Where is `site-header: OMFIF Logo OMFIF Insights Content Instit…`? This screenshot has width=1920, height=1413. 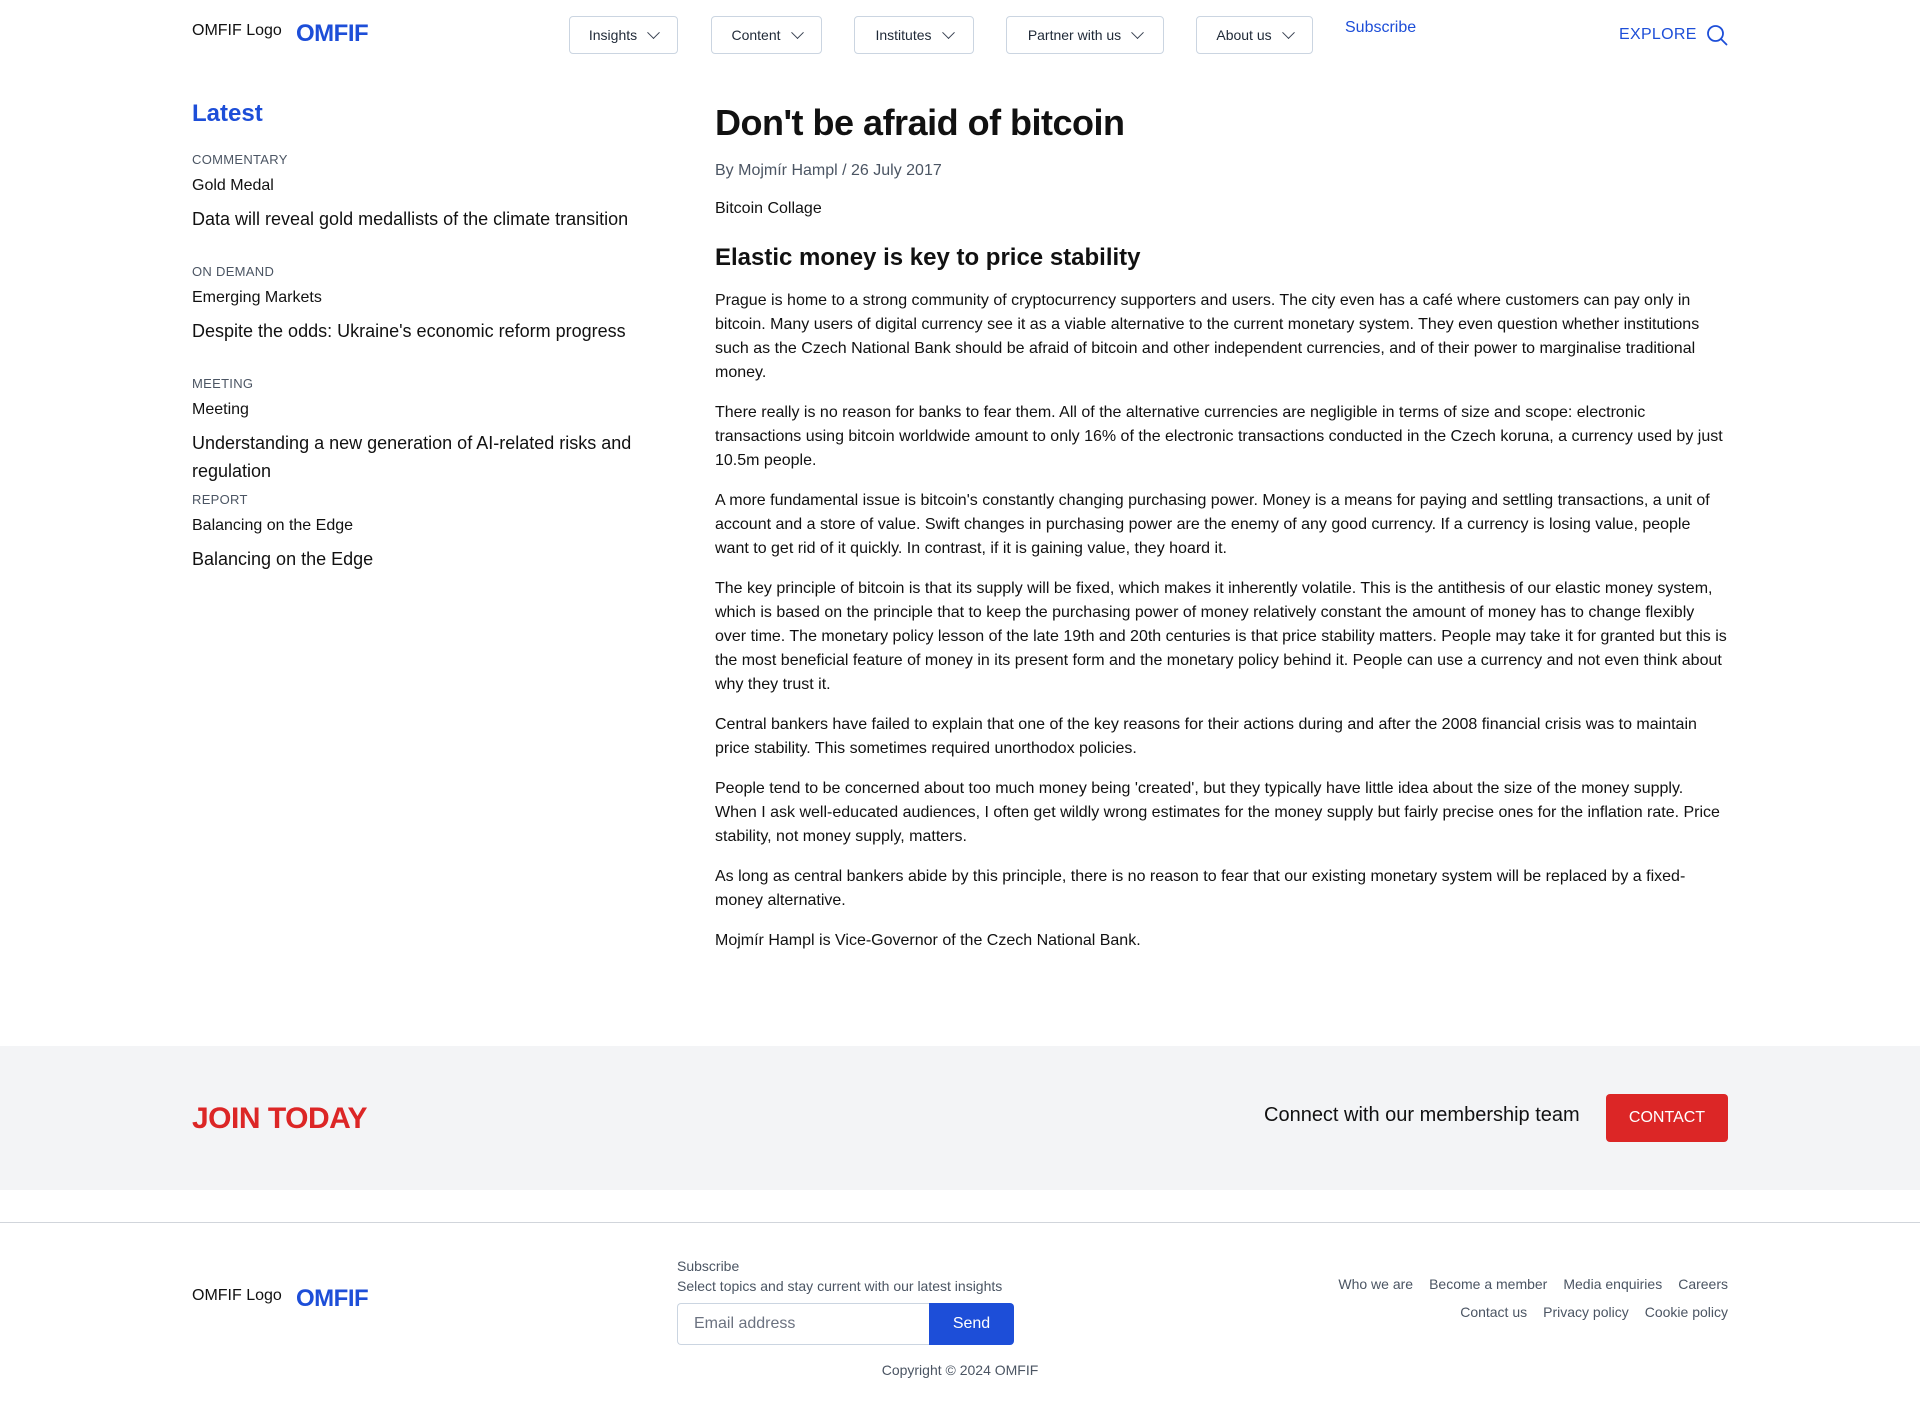
site-header: OMFIF Logo OMFIF Insights Content Instit… is located at coordinates (960, 36).